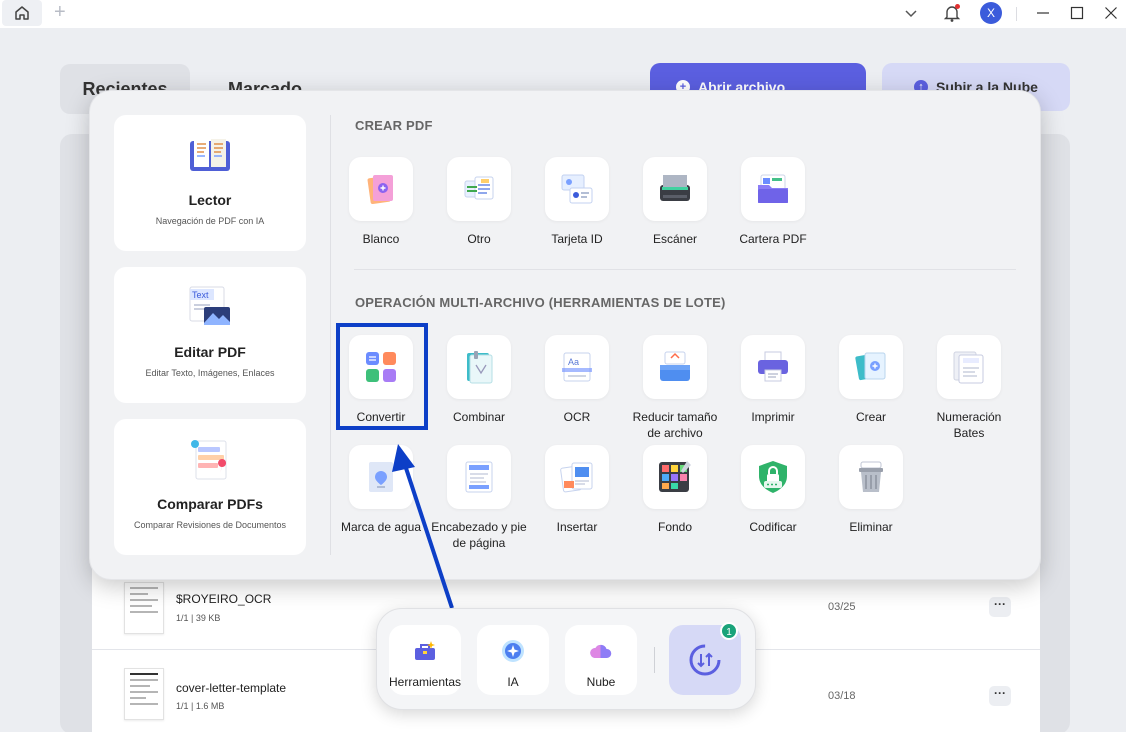 The width and height of the screenshot is (1126, 732). I want to click on dock-tools-button: Herramientas, so click(425, 660).